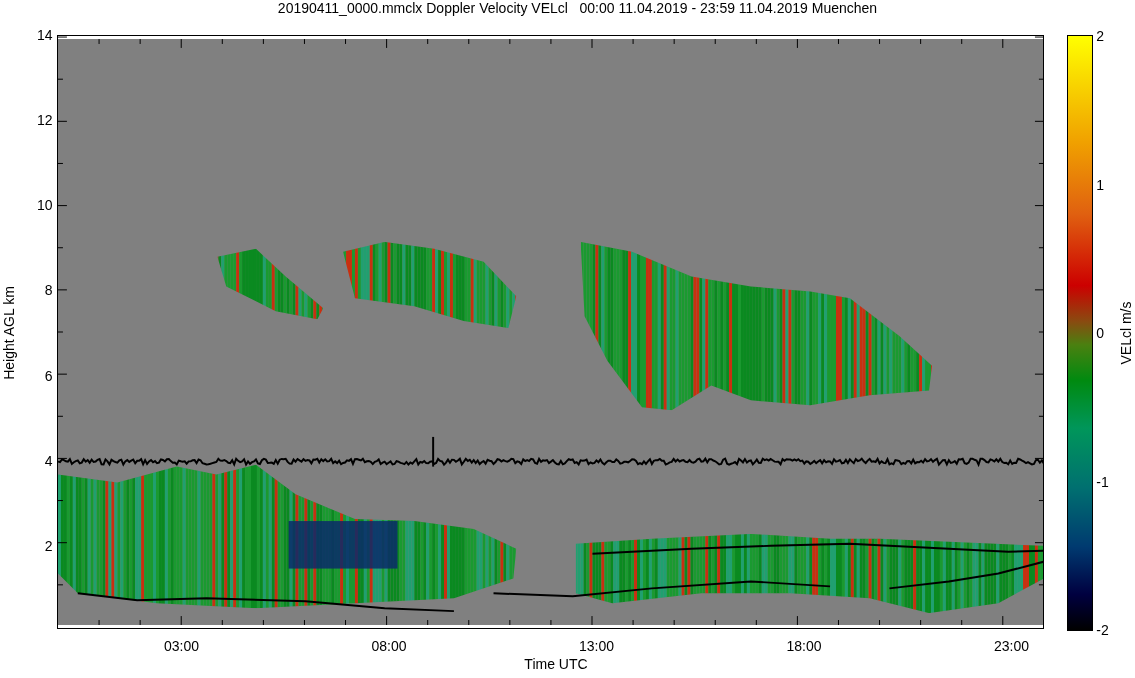 Image resolution: width=1135 pixels, height=678 pixels. I want to click on y-tick-label: 12, so click(45, 120).